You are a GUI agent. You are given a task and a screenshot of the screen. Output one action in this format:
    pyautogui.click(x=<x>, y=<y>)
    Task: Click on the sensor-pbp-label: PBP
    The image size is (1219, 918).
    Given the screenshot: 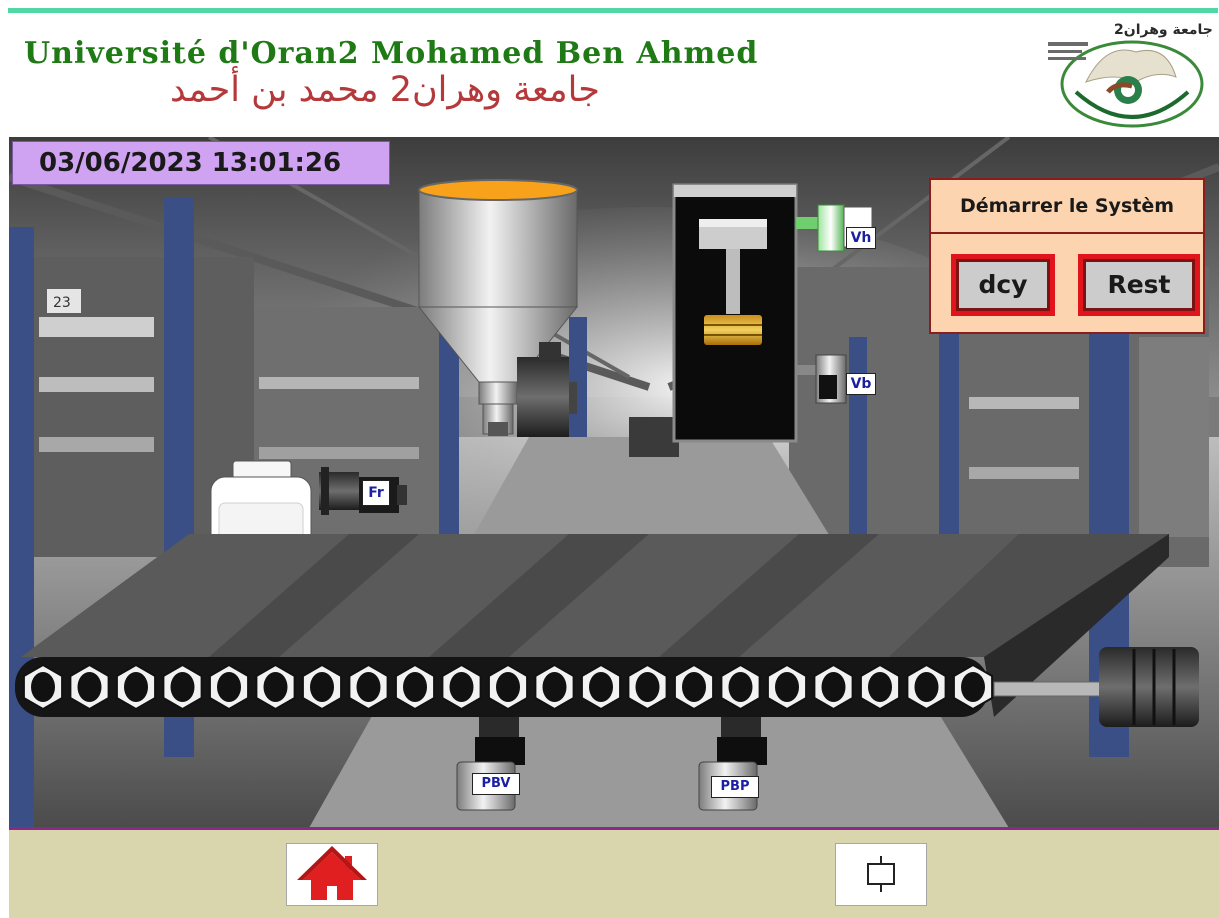 What is the action you would take?
    pyautogui.click(x=735, y=787)
    